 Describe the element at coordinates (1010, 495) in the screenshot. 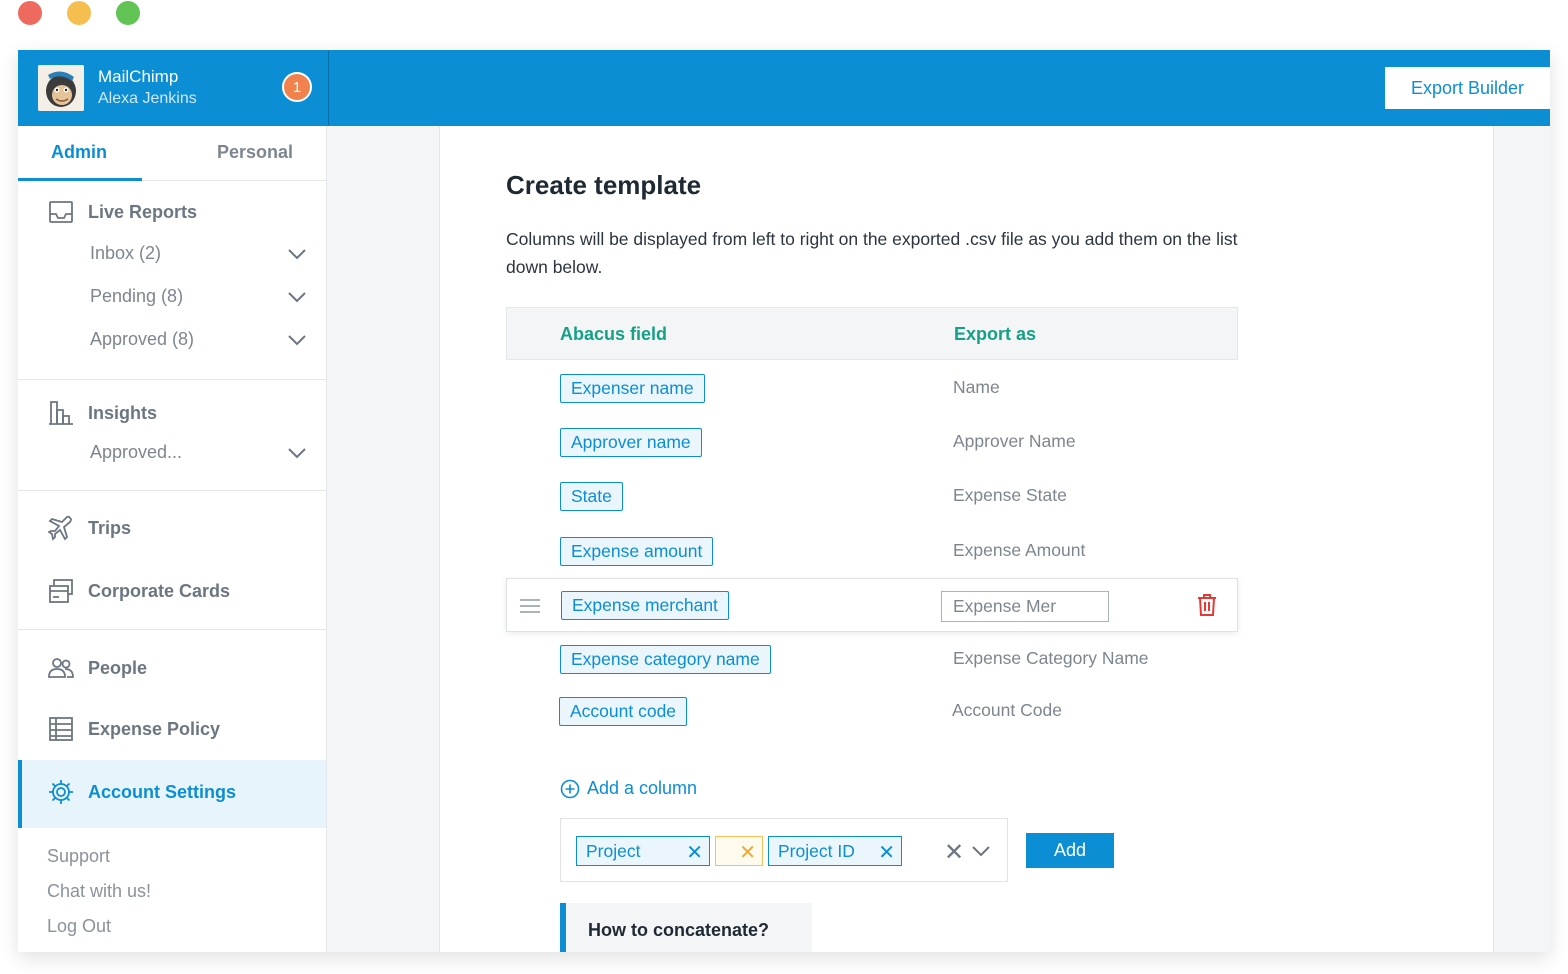

I see `export-value: Expense State` at that location.